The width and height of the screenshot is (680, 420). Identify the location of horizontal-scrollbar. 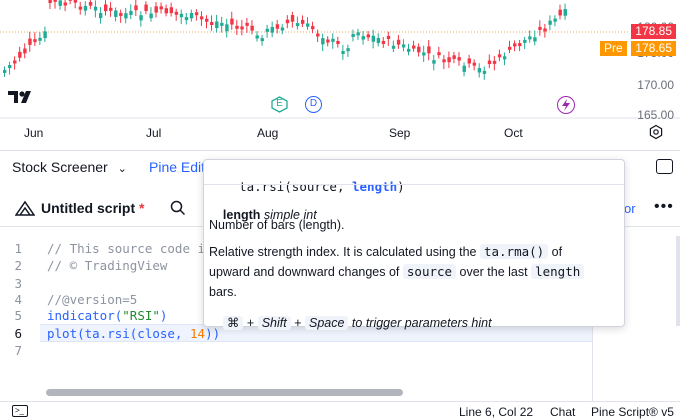
(224, 392).